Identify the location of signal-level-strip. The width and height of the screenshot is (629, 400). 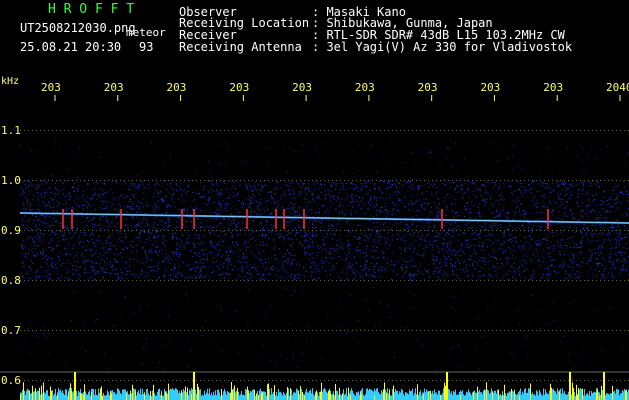
(324, 391).